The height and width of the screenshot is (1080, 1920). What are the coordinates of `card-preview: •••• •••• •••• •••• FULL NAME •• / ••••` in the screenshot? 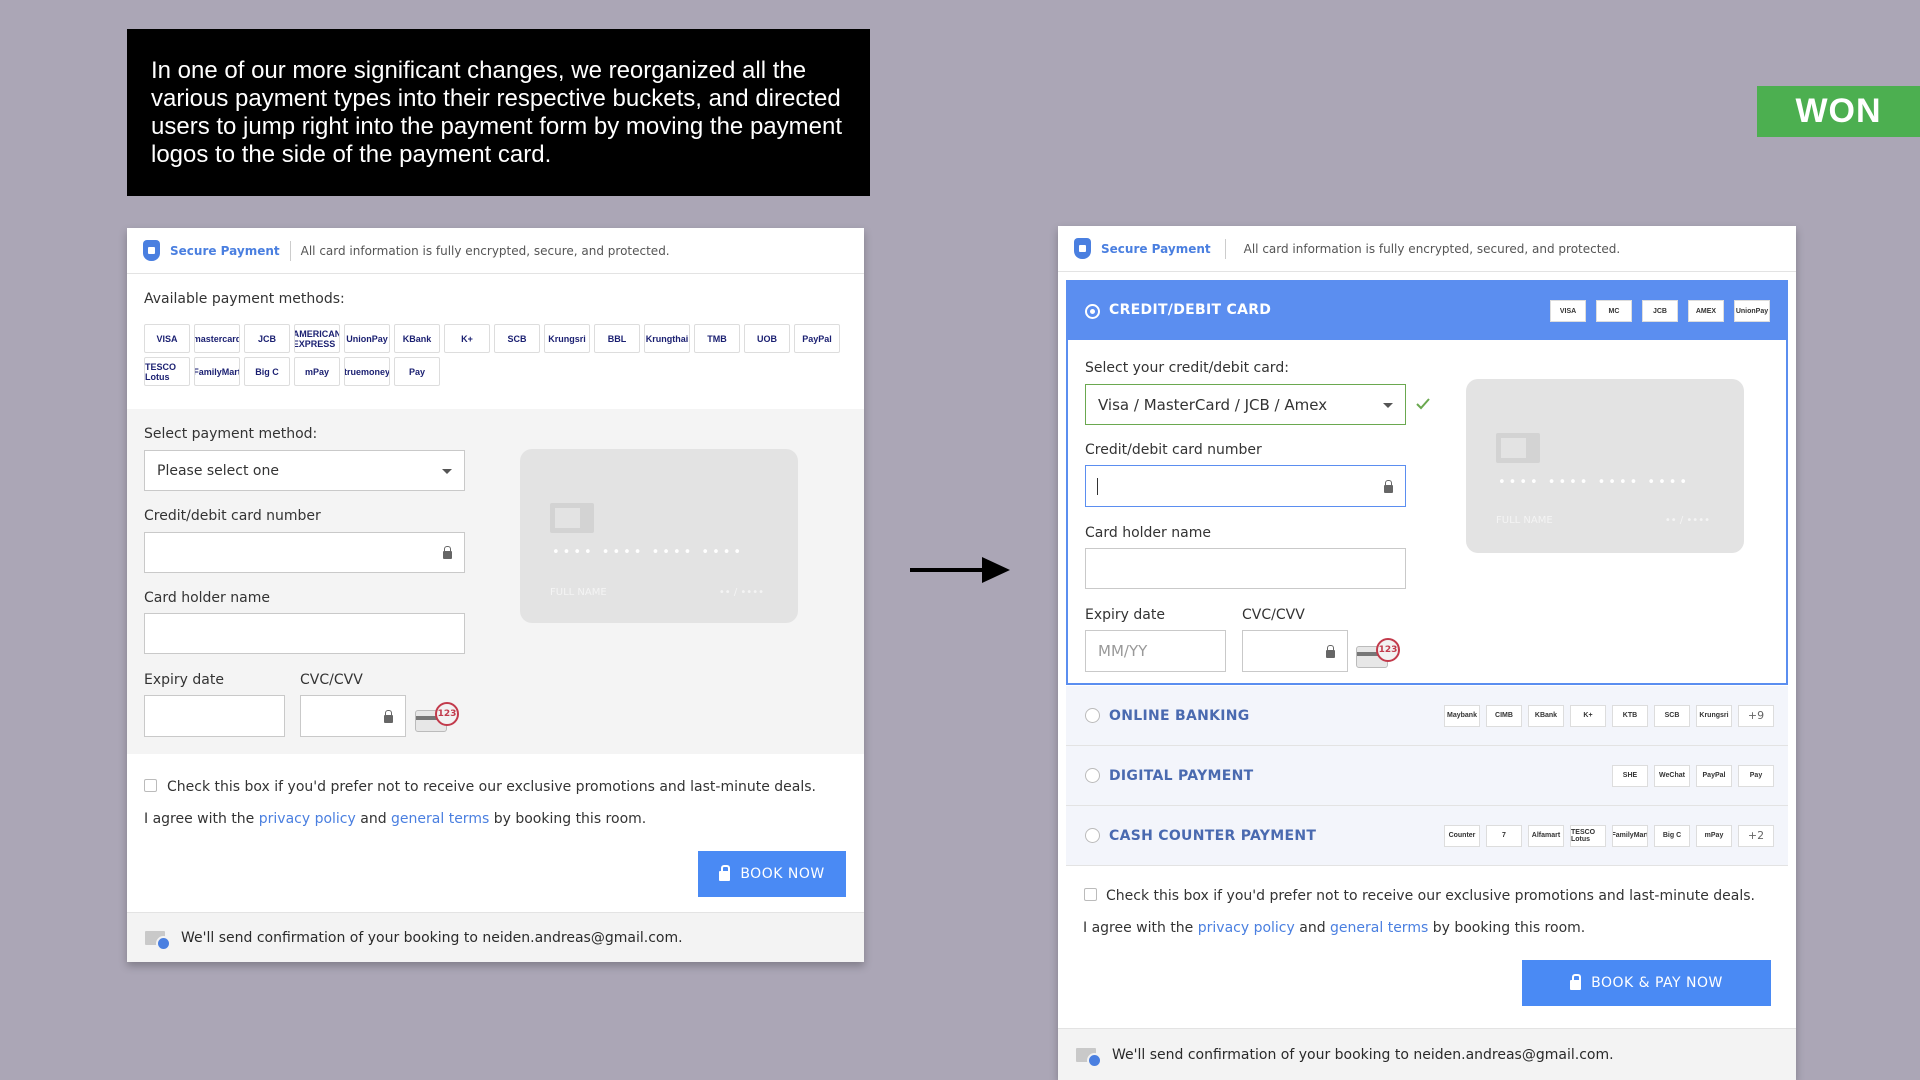 It's located at (659, 536).